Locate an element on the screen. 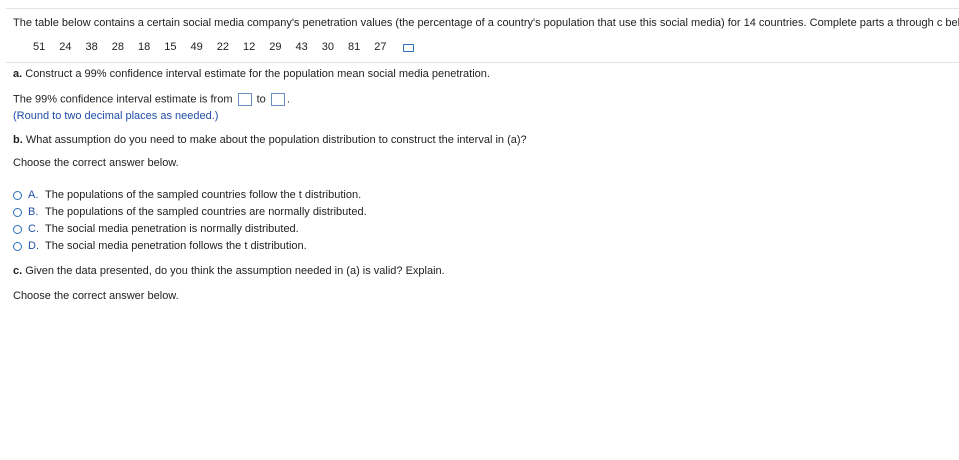 Image resolution: width=959 pixels, height=460 pixels. data-value: 29 is located at coordinates (275, 47).